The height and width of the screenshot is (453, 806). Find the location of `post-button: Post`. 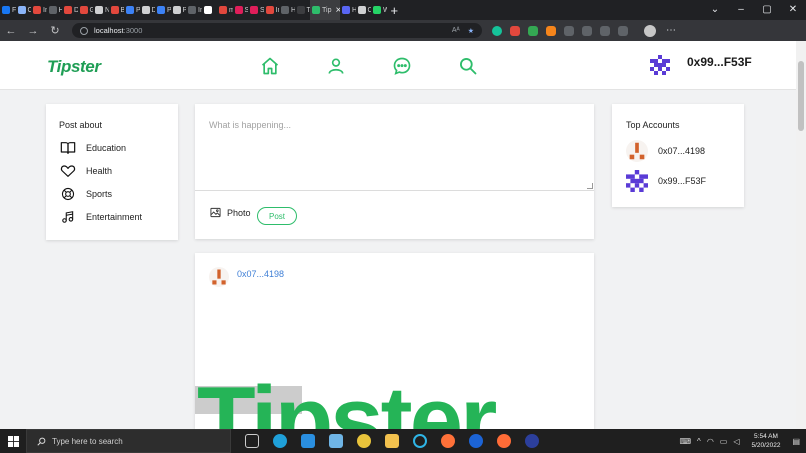

post-button: Post is located at coordinates (277, 216).